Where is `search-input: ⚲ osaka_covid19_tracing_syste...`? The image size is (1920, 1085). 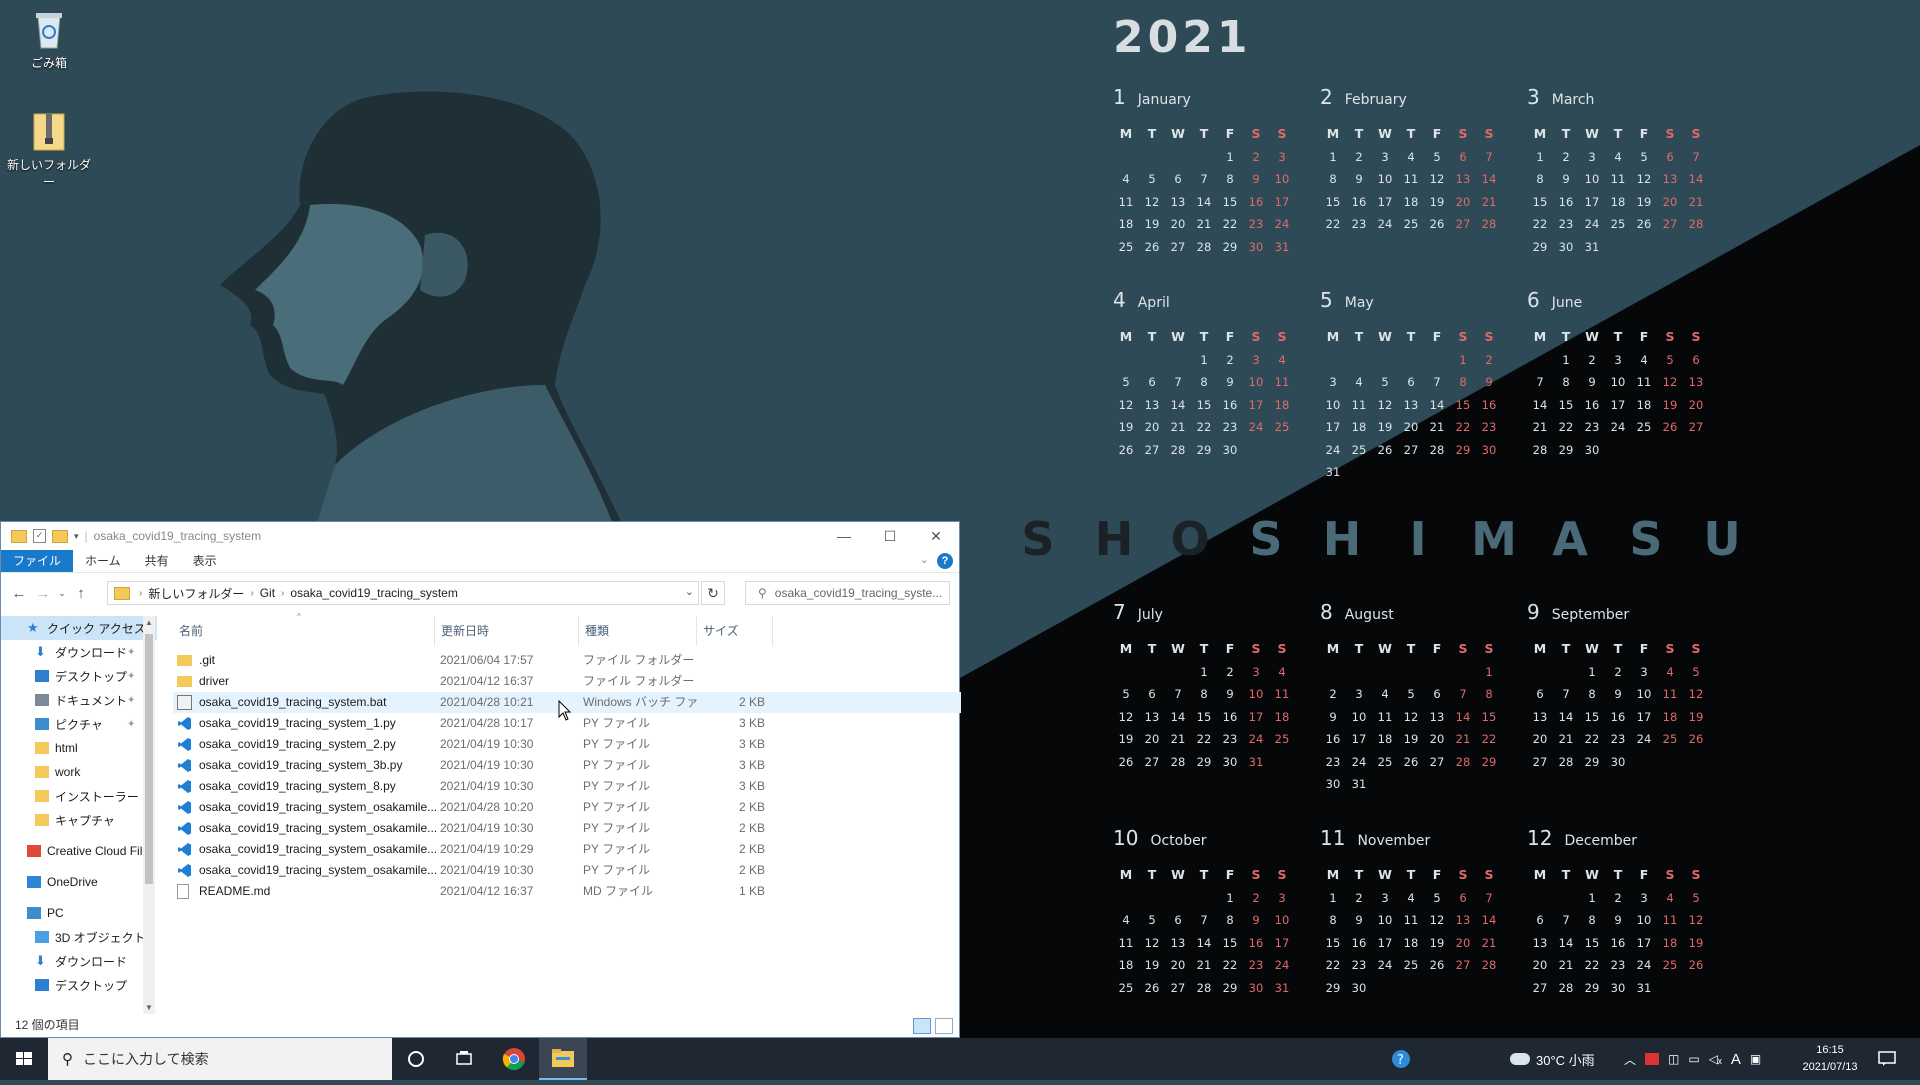 search-input: ⚲ osaka_covid19_tracing_syste... is located at coordinates (847, 593).